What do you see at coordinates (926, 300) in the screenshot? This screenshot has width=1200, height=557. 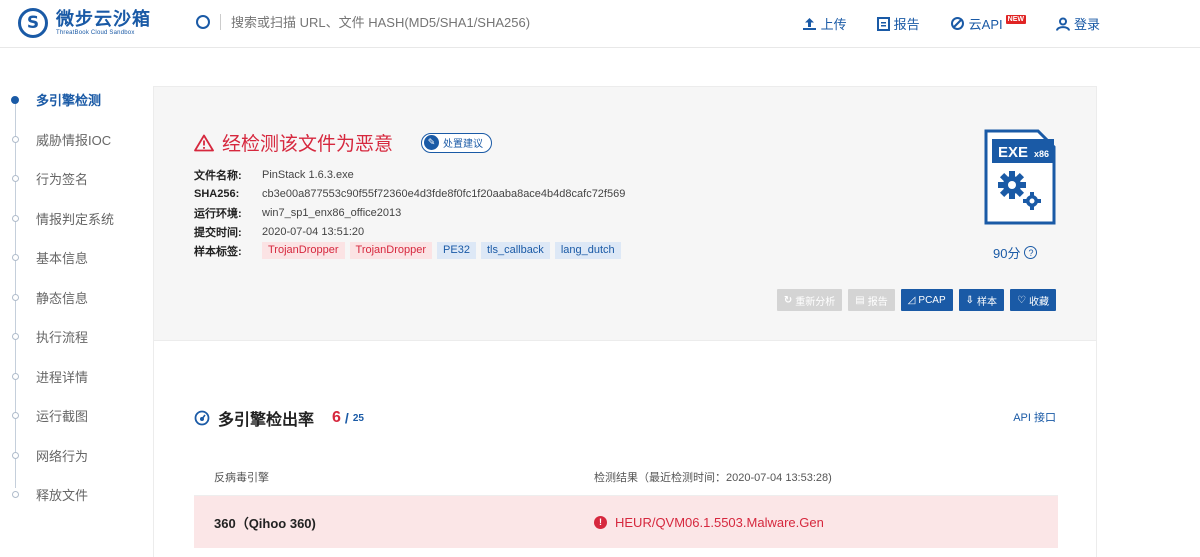 I see `pcap-button: ◿ PCAP` at bounding box center [926, 300].